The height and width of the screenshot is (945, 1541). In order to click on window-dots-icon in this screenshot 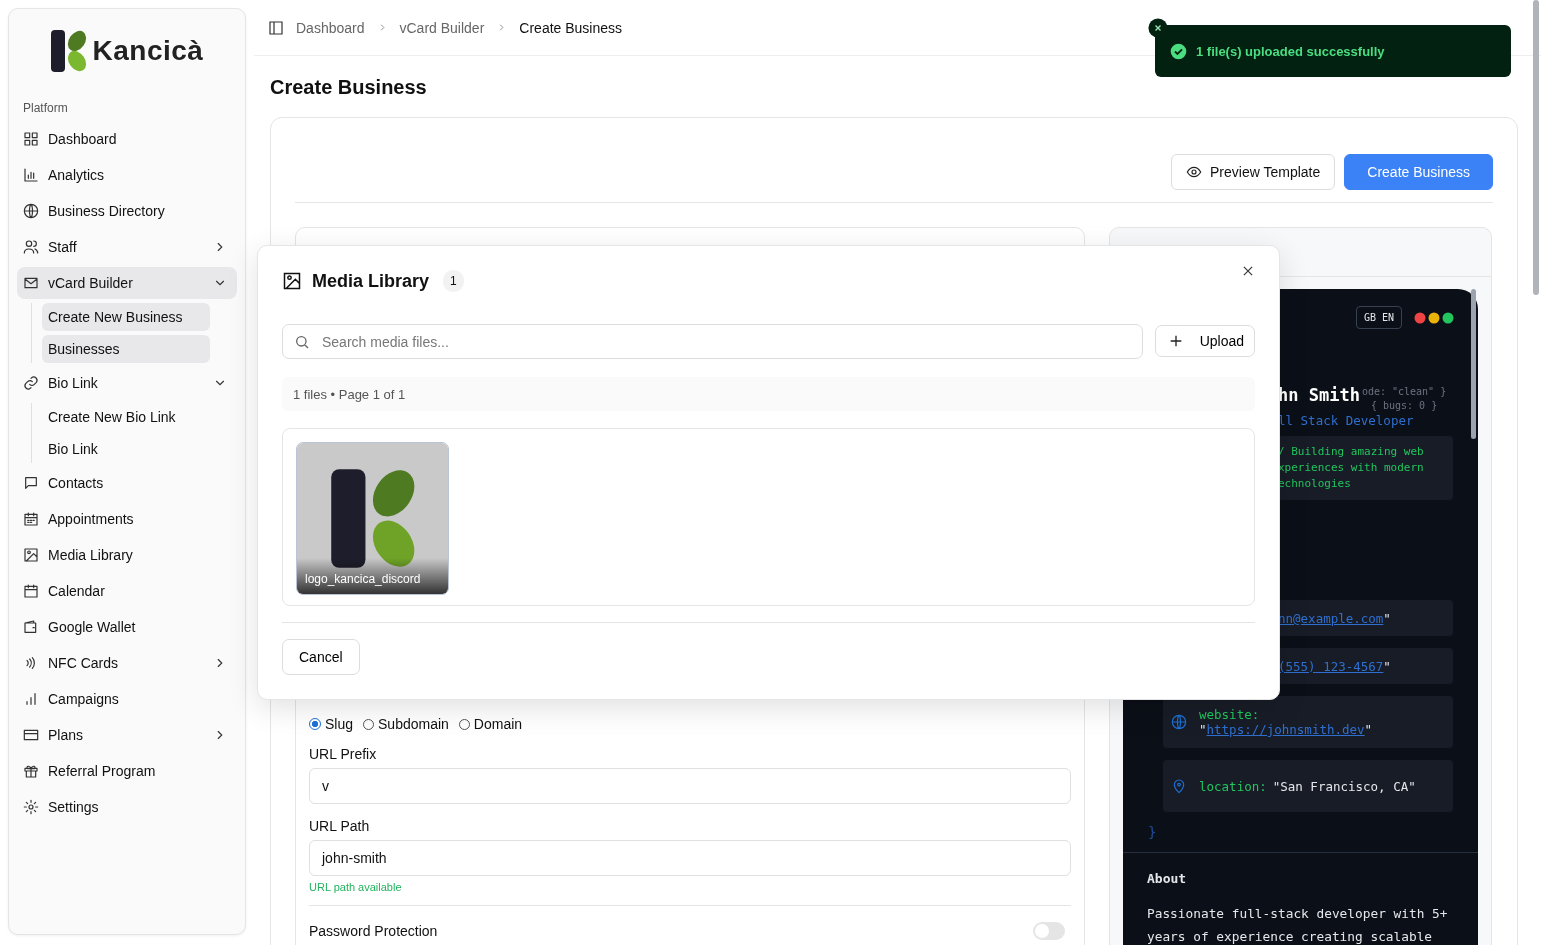, I will do `click(1434, 317)`.